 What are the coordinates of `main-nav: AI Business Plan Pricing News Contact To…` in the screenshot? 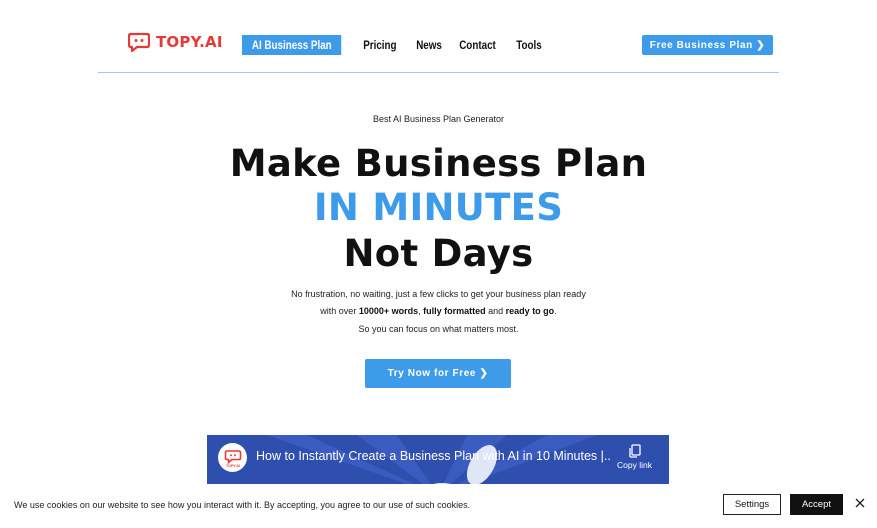 It's located at (396, 45).